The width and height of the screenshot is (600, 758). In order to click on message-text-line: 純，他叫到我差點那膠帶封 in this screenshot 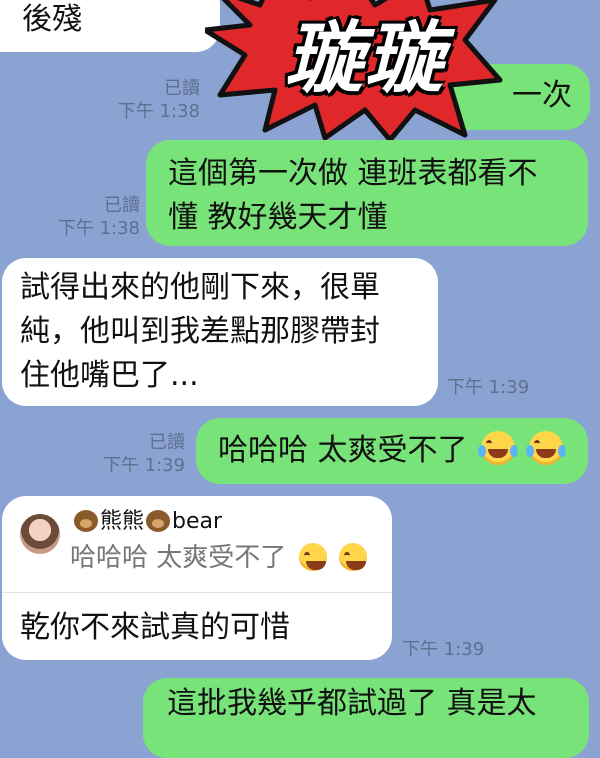, I will do `click(200, 331)`.